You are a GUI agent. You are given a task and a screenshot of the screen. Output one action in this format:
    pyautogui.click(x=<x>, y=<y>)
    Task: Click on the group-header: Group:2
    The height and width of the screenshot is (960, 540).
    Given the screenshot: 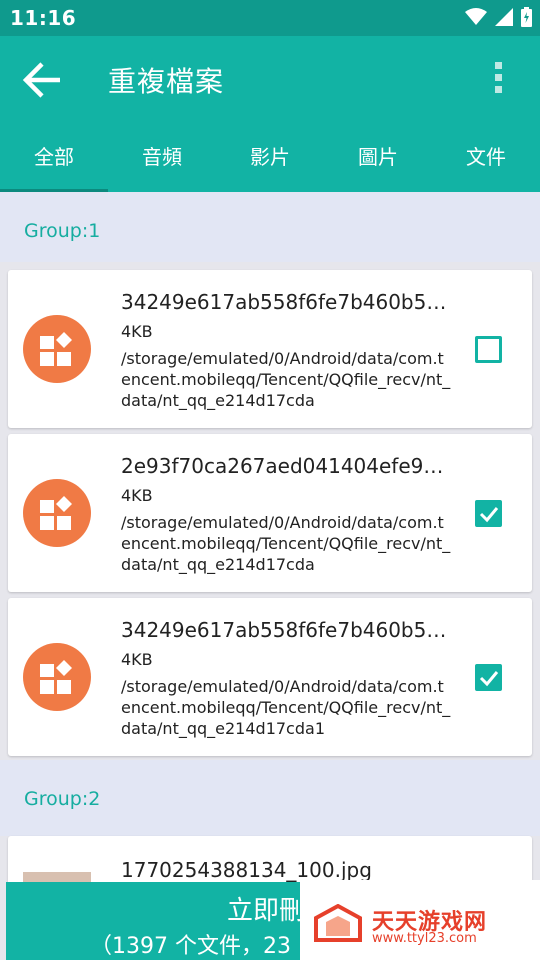 What is the action you would take?
    pyautogui.click(x=270, y=798)
    